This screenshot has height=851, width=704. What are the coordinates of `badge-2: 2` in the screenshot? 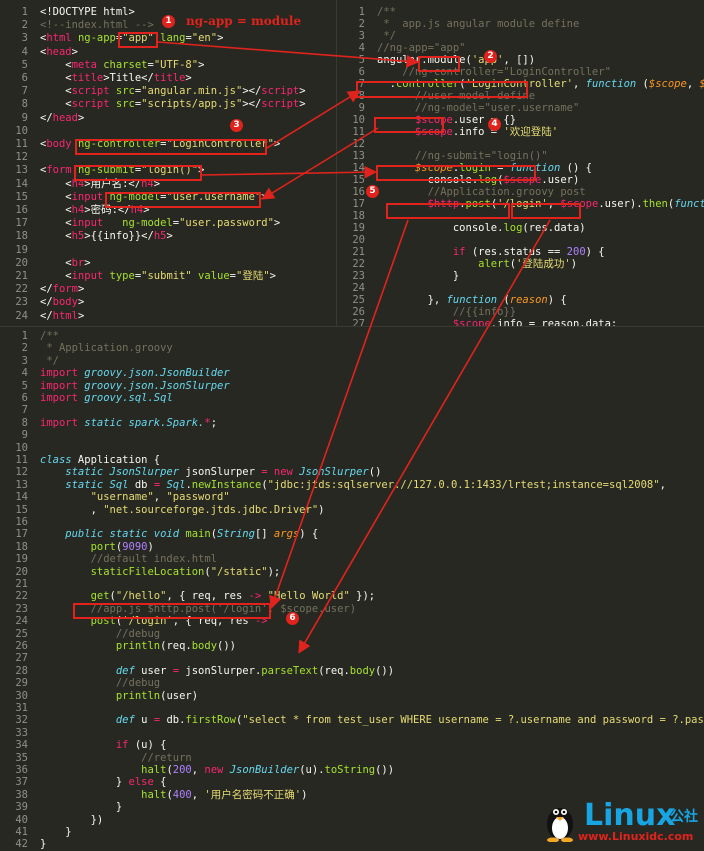 It's located at (490, 56).